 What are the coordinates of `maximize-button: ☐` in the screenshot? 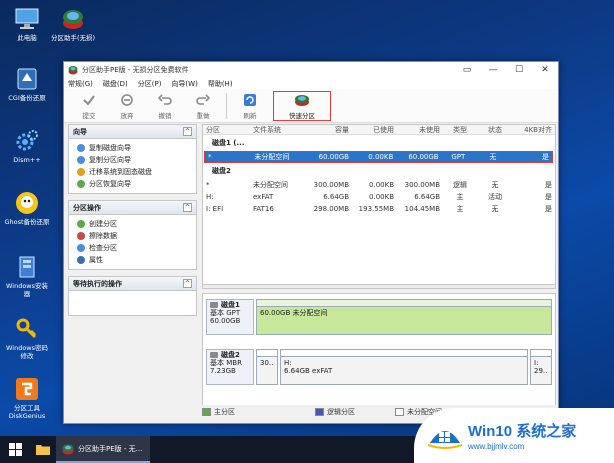 It's located at (519, 70).